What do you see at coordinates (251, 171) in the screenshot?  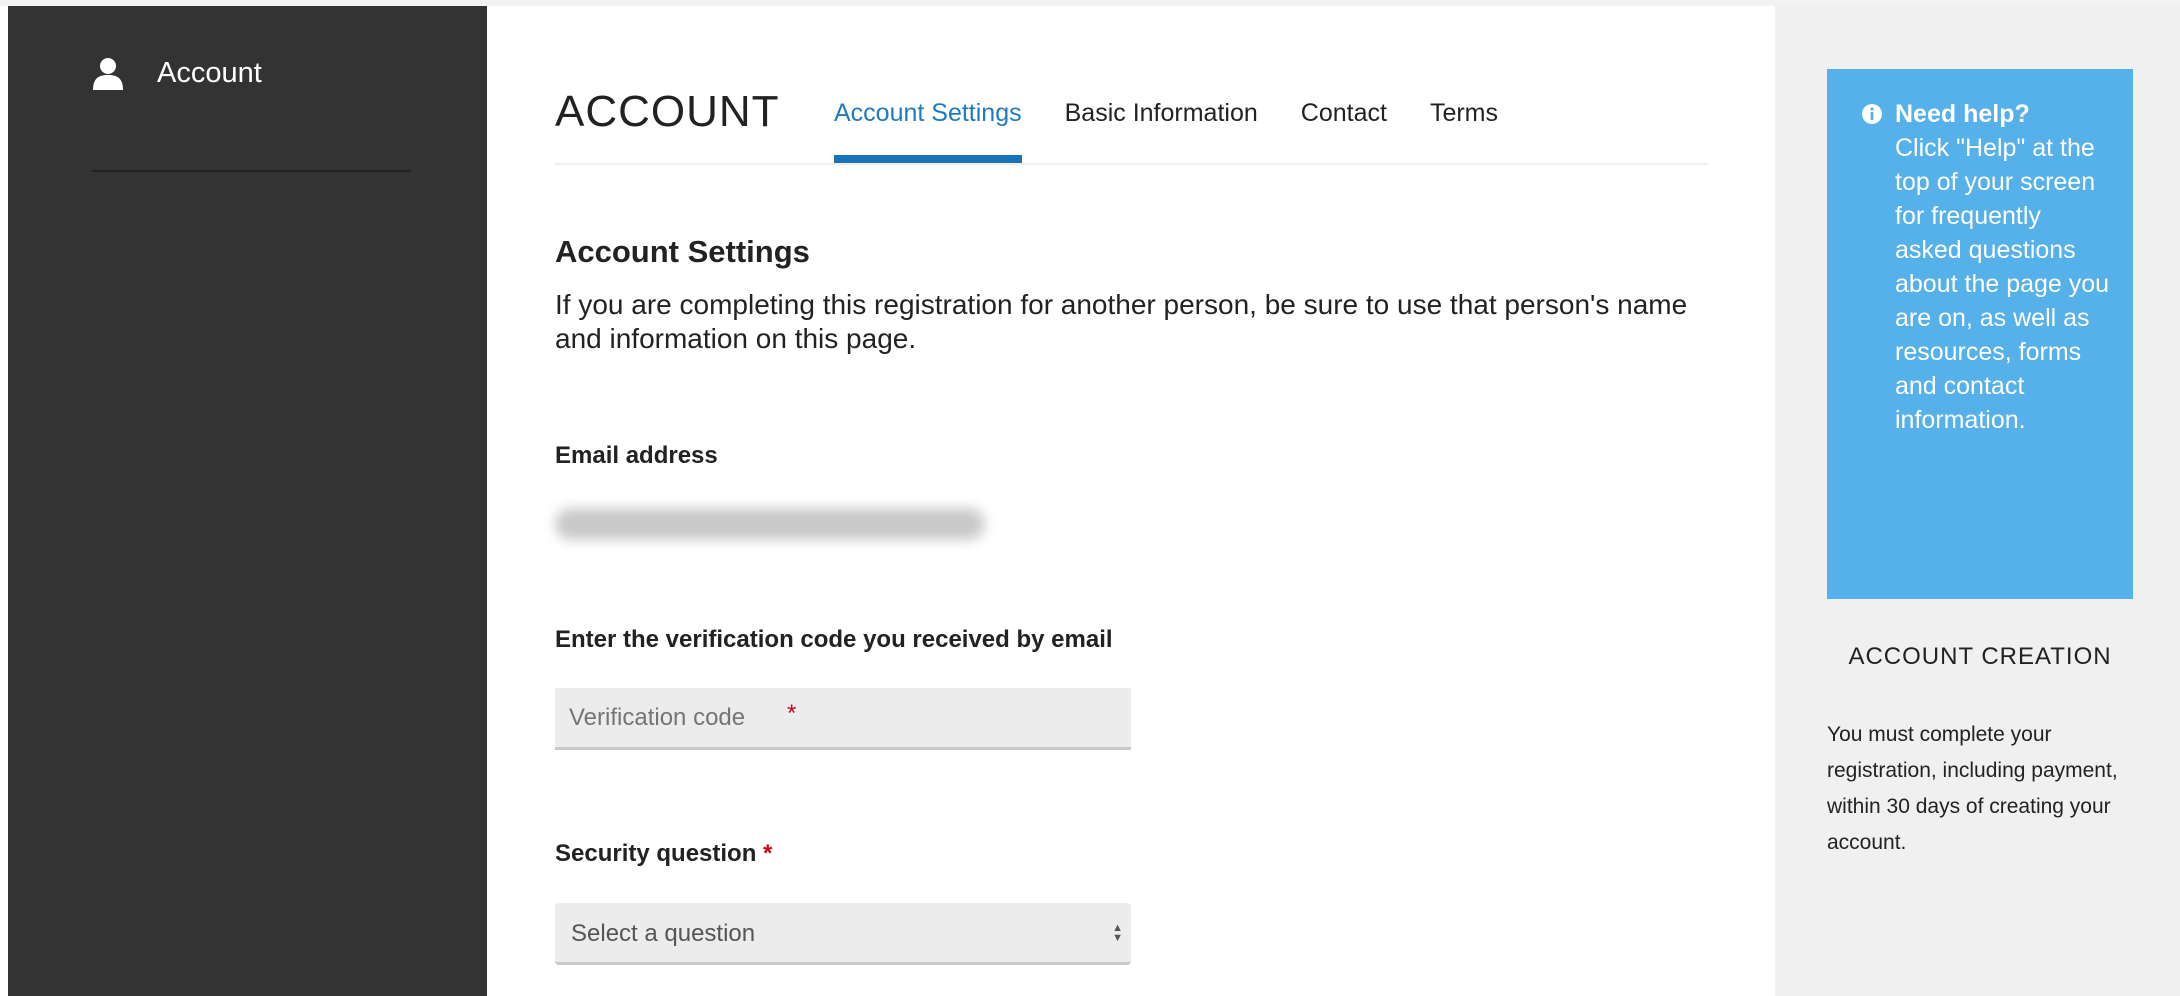 I see `sidebar-divider` at bounding box center [251, 171].